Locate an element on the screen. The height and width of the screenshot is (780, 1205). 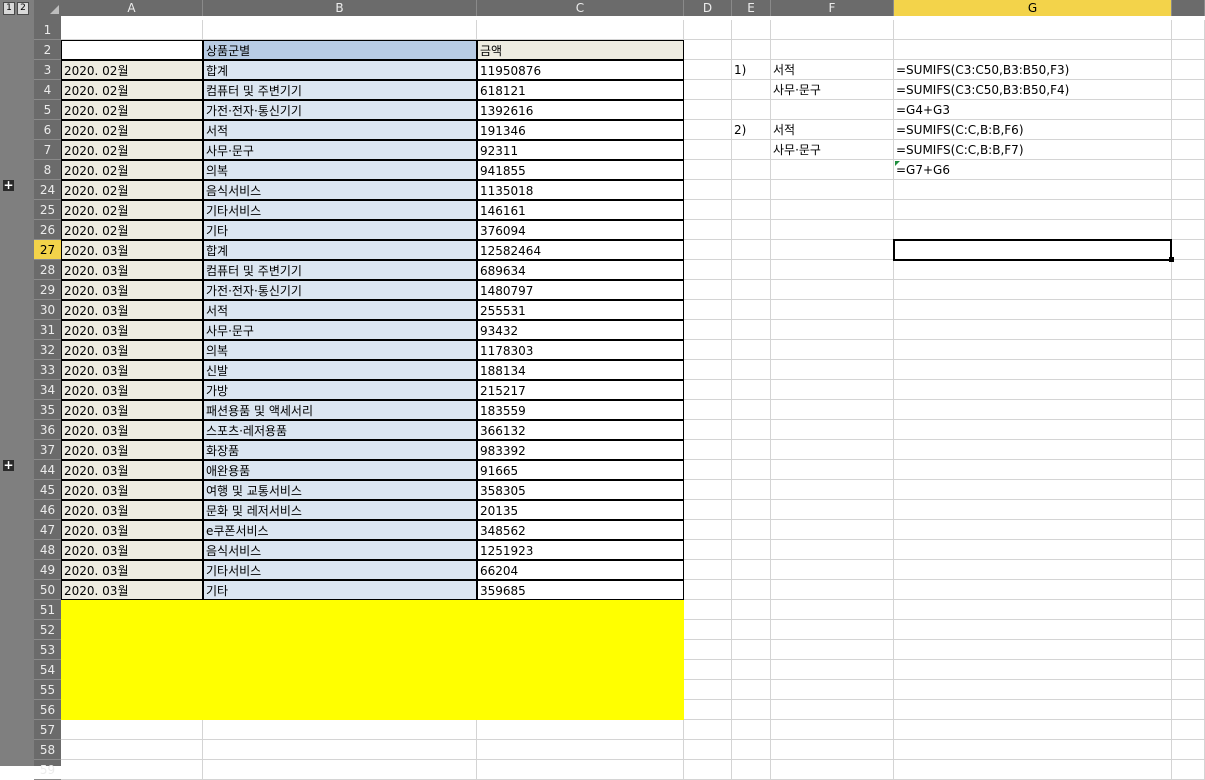
outline-level-1-button: 1 is located at coordinates (9, 8).